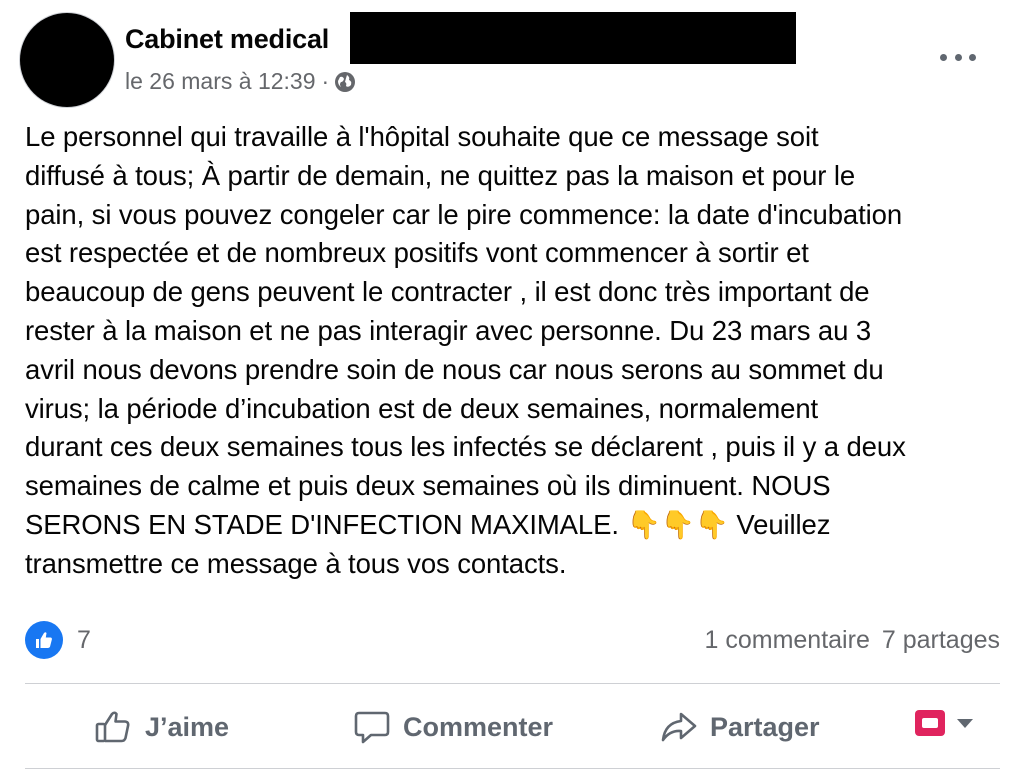 This screenshot has width=1020, height=777. What do you see at coordinates (941, 640) in the screenshot?
I see `shares-count: 7 partages` at bounding box center [941, 640].